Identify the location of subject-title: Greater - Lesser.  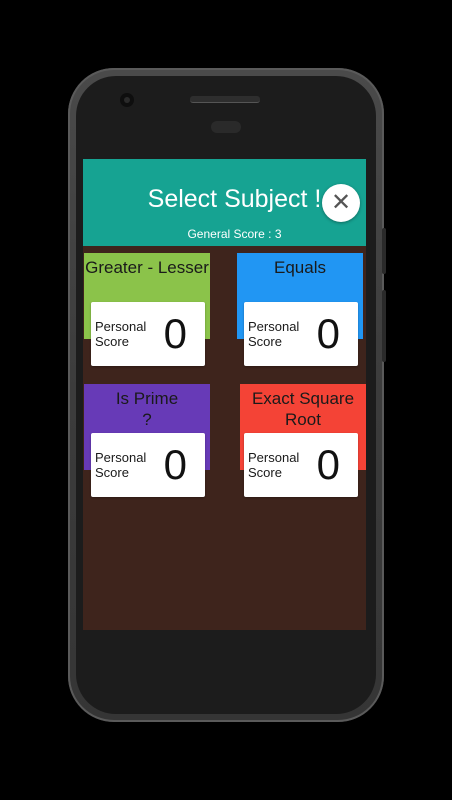
(147, 267).